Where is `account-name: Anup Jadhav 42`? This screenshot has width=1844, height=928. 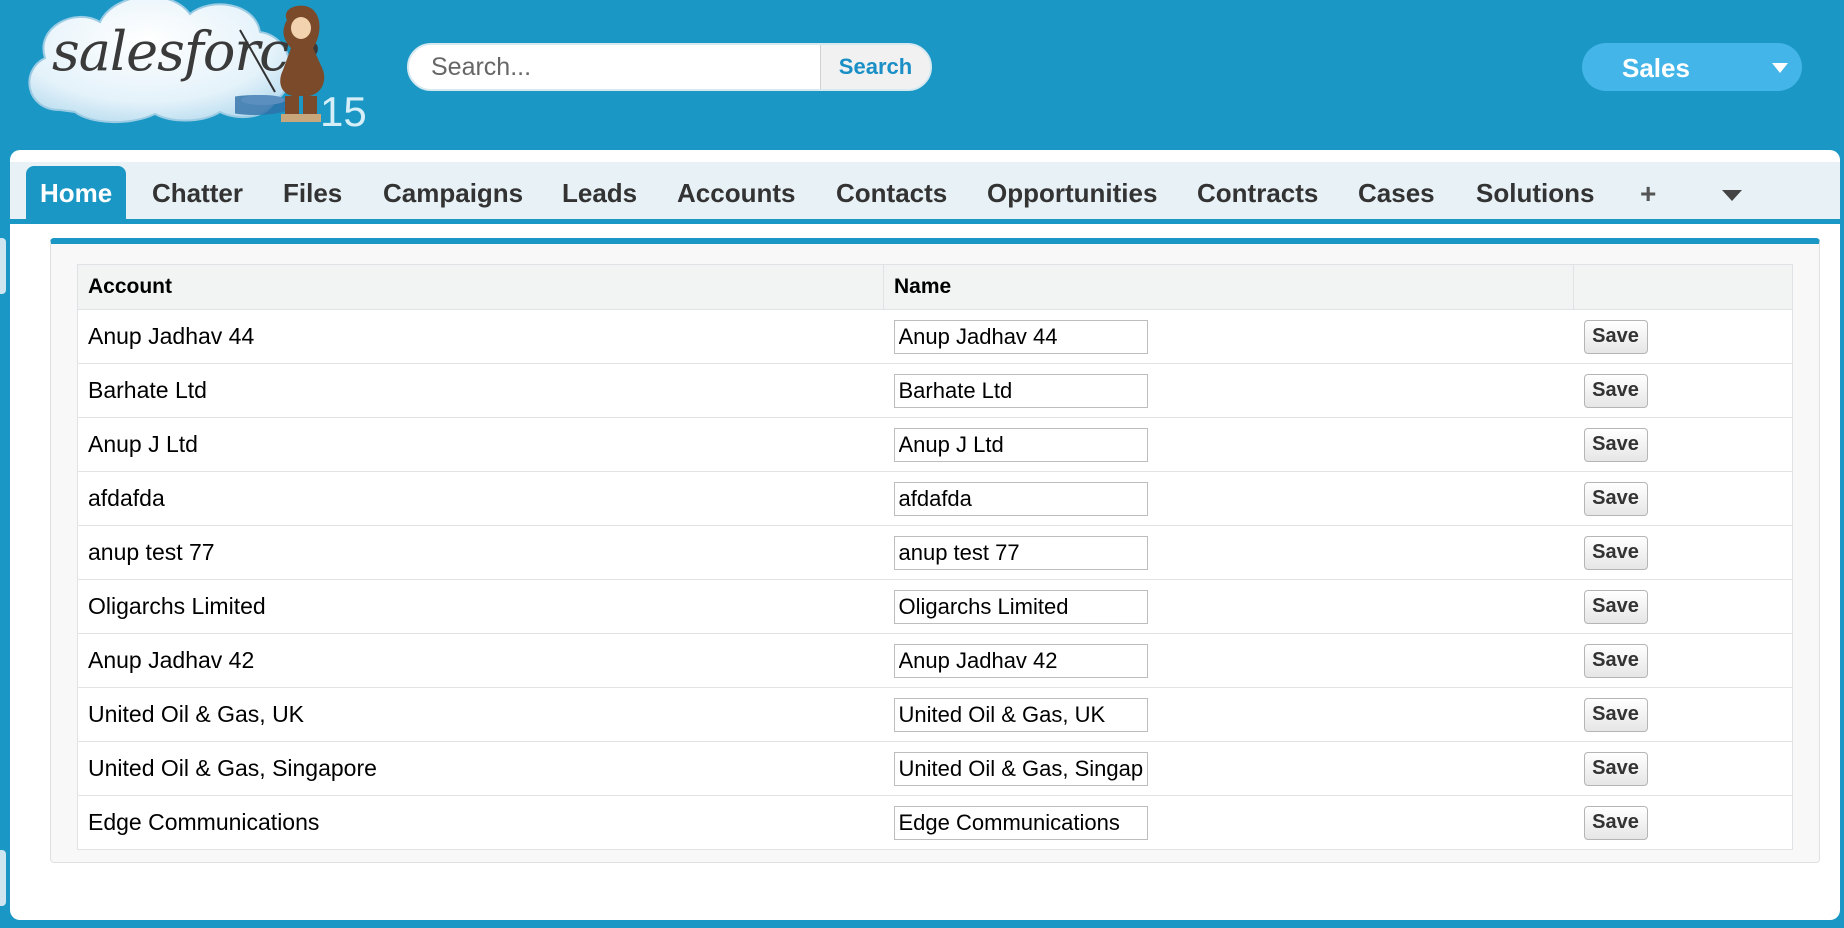
account-name: Anup Jadhav 42 is located at coordinates (171, 660).